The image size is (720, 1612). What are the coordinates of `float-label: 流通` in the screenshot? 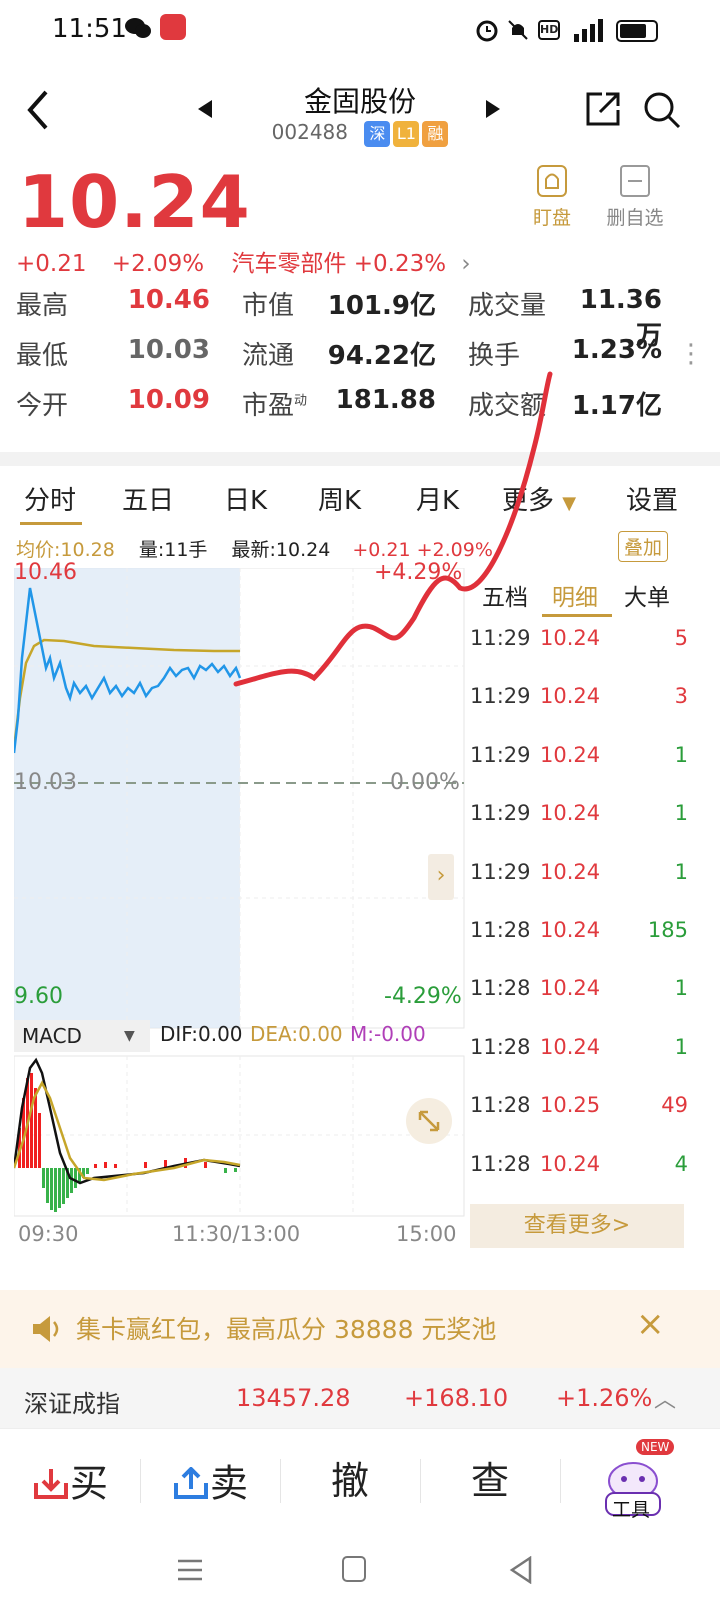 It's located at (268, 356).